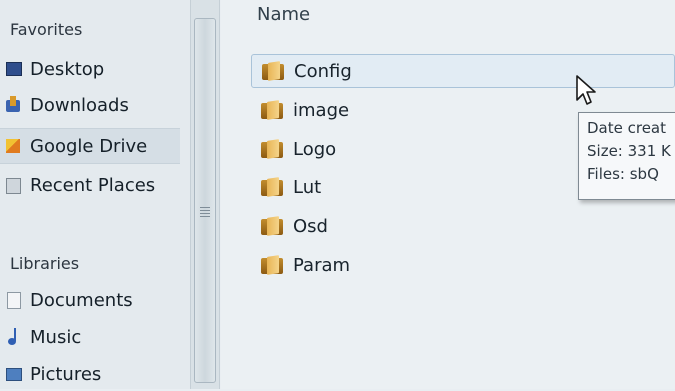 Image resolution: width=675 pixels, height=391 pixels. Describe the element at coordinates (629, 151) in the screenshot. I see `tooltip-size: Size: 331 K` at that location.